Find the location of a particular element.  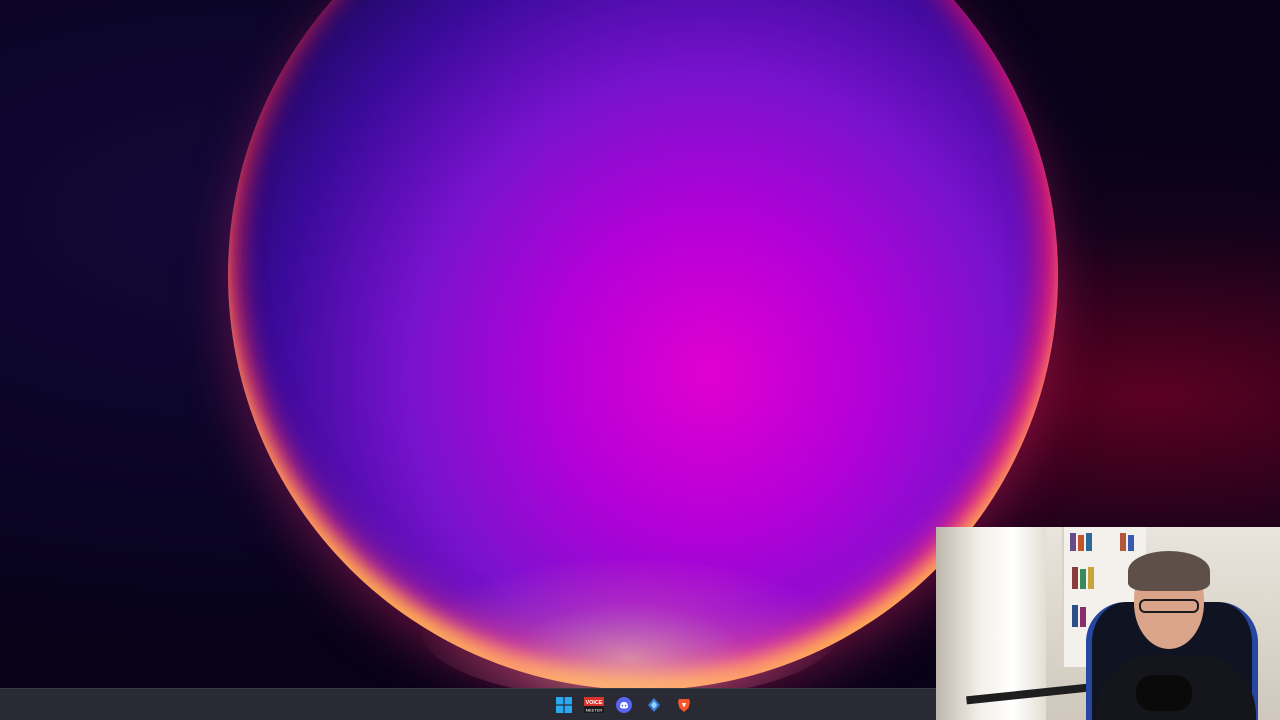

voicemeeter-label-top: VOICE is located at coordinates (593, 703).